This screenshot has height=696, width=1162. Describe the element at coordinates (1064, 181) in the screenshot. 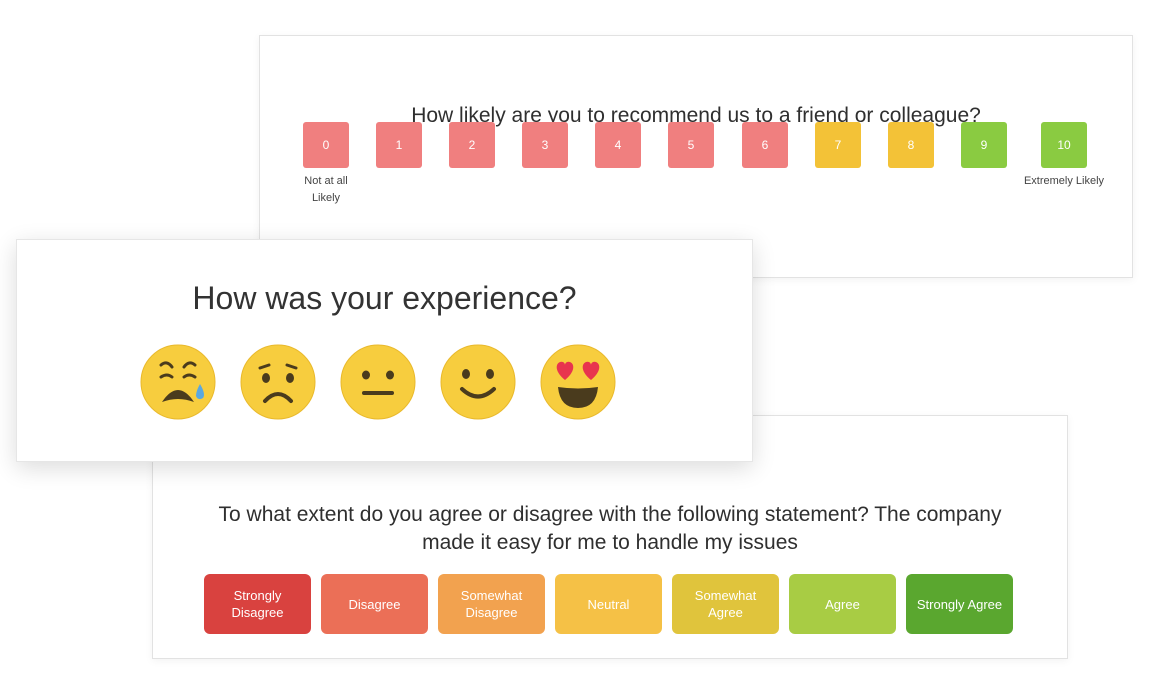

I see `nps-high-label: Extremely Likely` at that location.